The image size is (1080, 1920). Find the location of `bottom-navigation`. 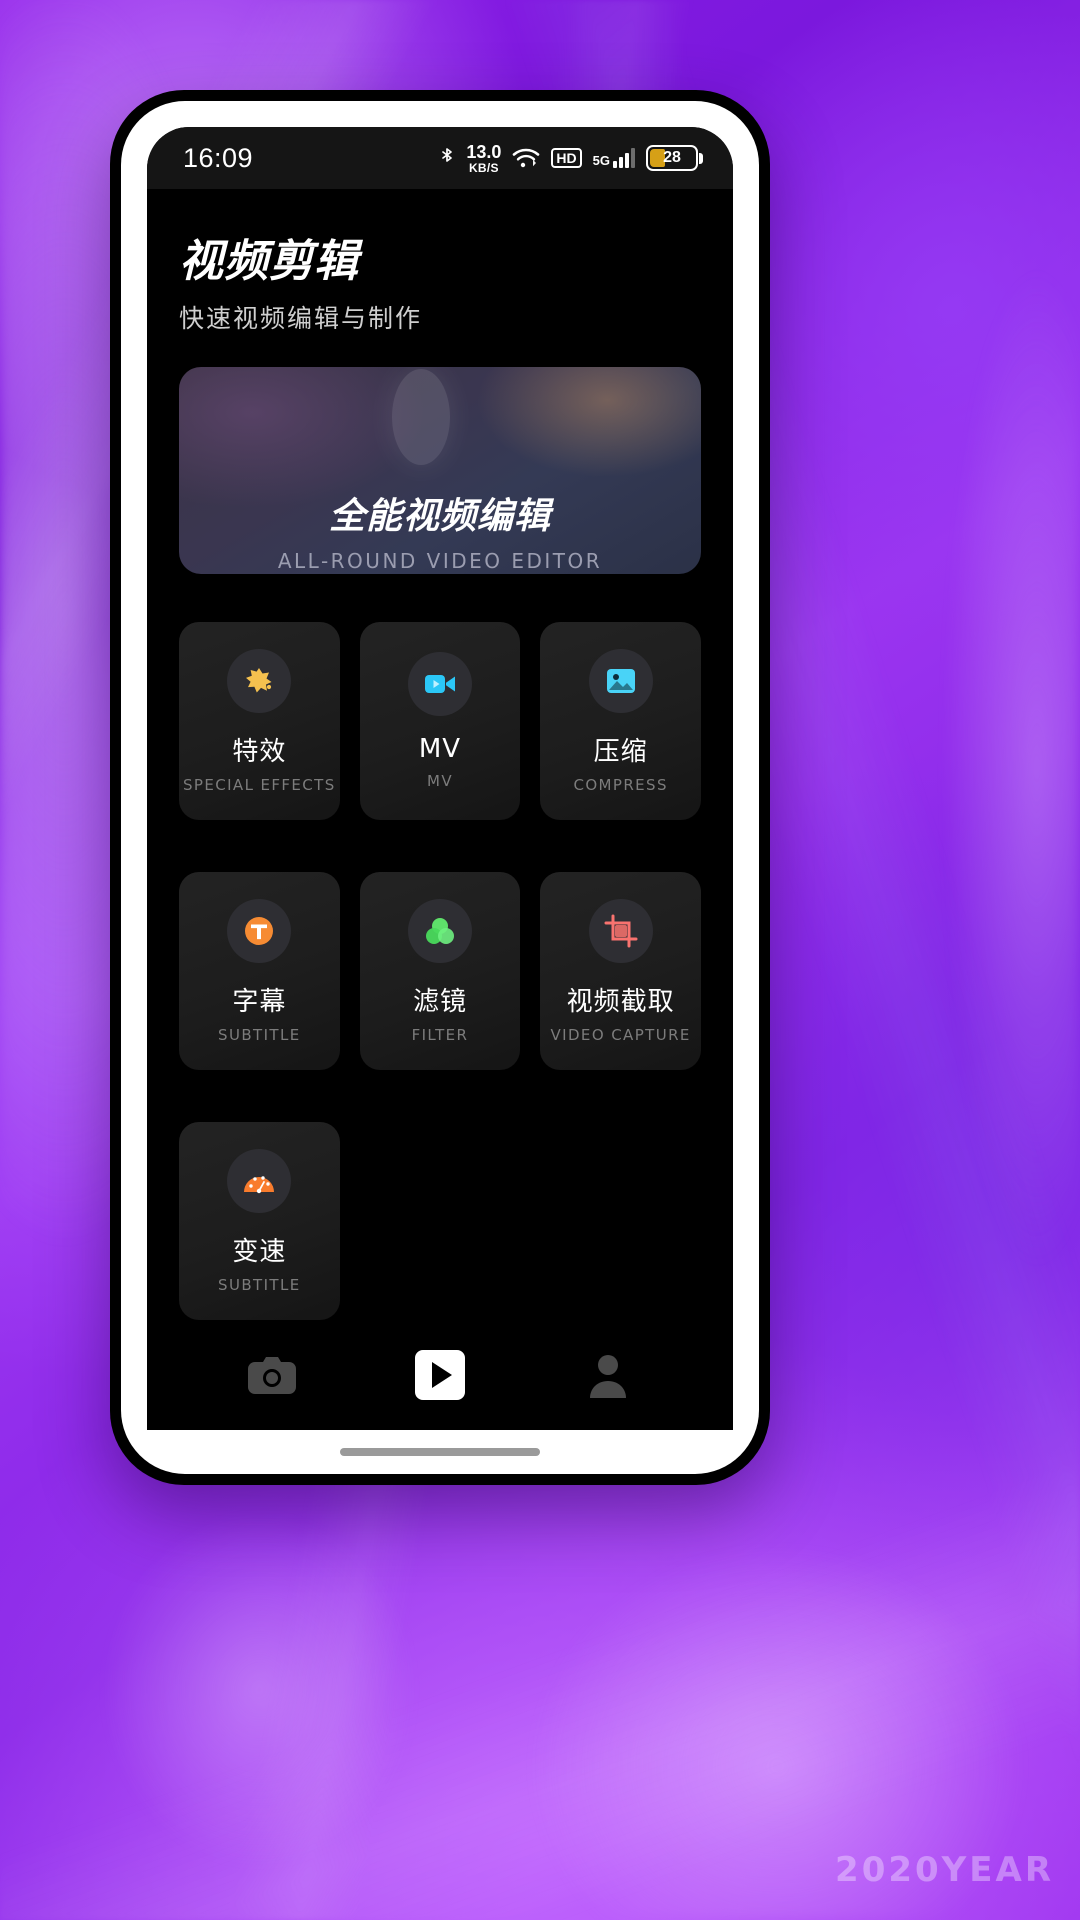

bottom-navigation is located at coordinates (440, 1375).